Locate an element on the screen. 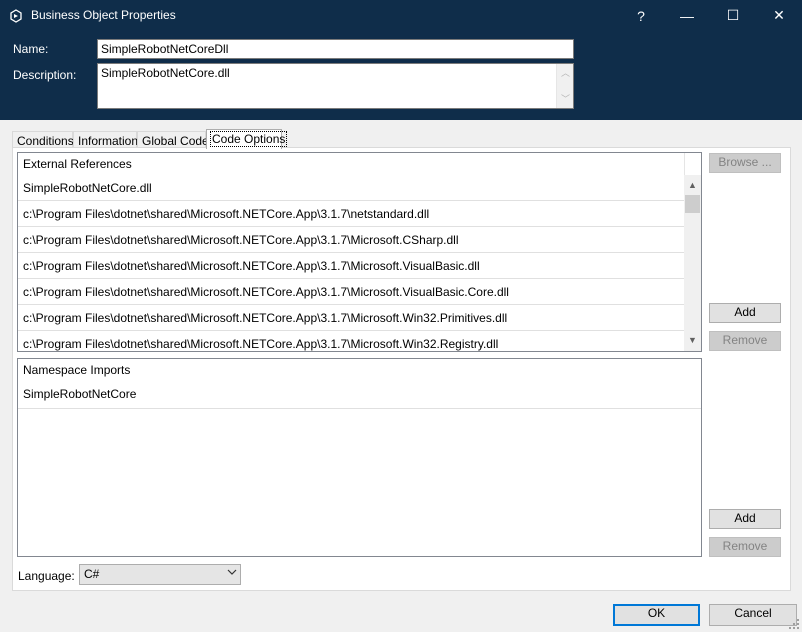 This screenshot has height=632, width=802. description-scrollbar: ︿ ﹀ is located at coordinates (564, 86).